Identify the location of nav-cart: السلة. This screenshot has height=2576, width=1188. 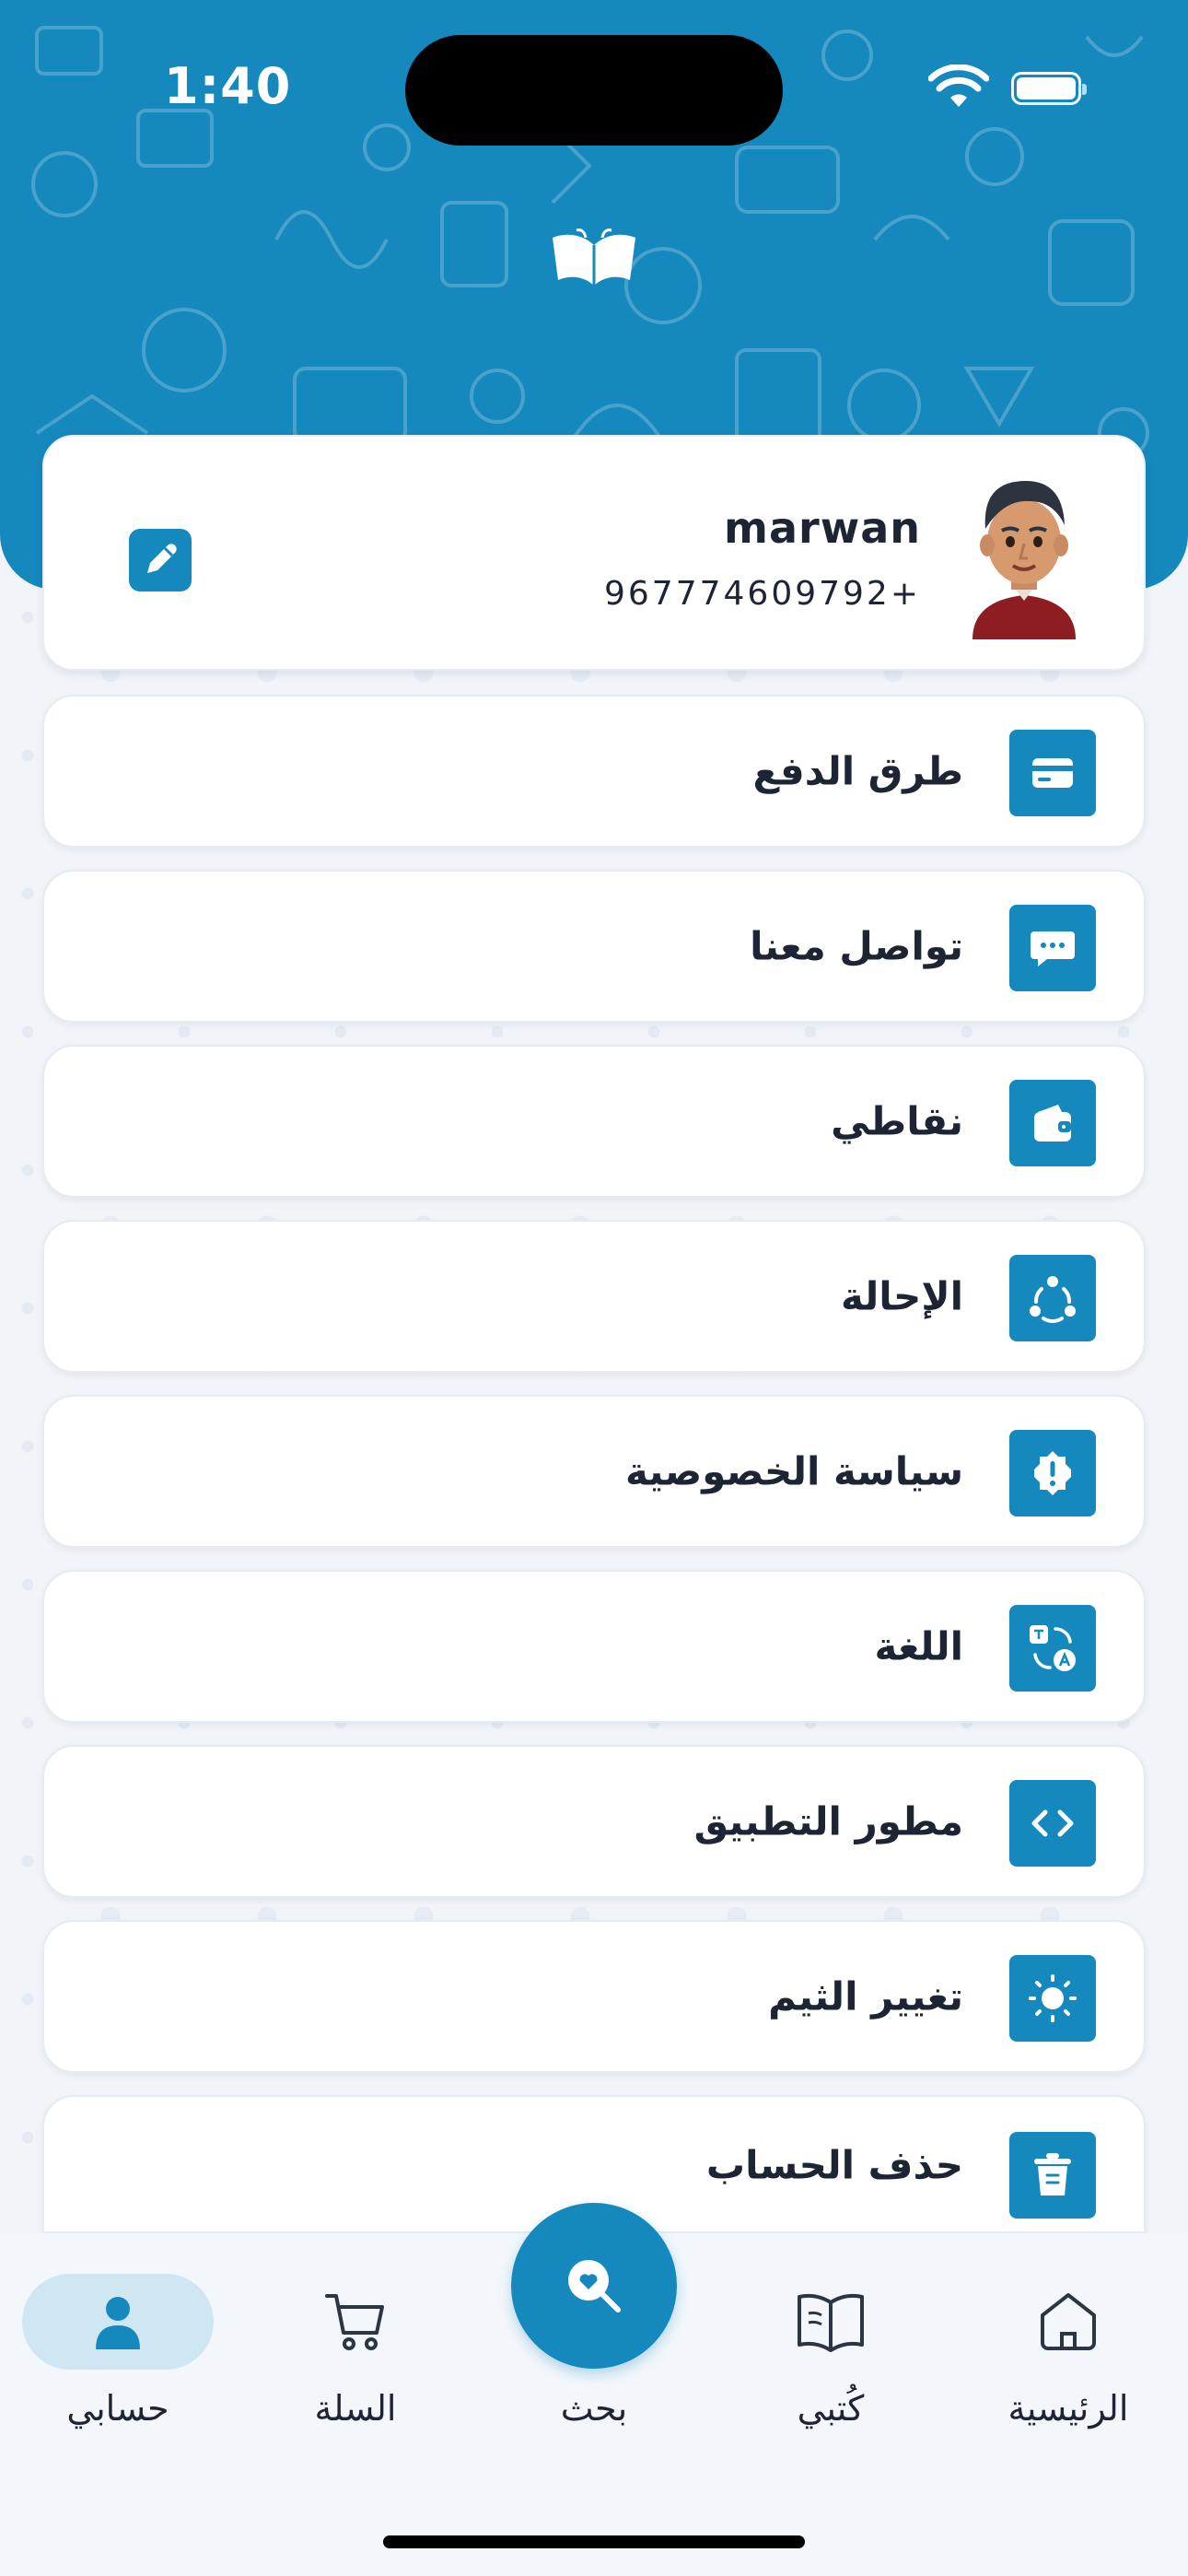
(355, 2353).